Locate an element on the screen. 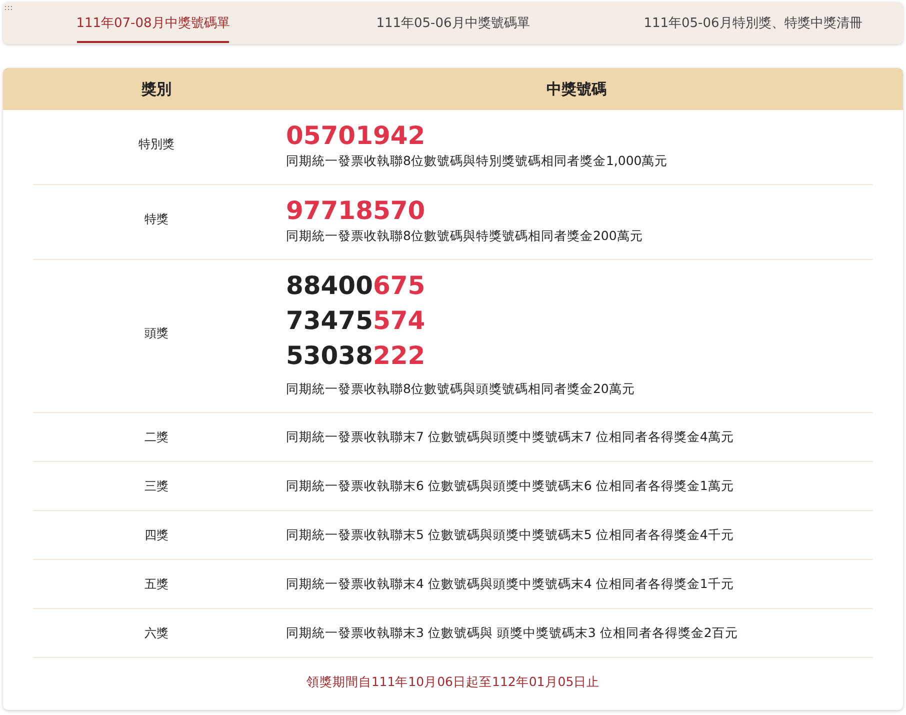  tab: 111年07-08月中獎號碼單 is located at coordinates (153, 23).